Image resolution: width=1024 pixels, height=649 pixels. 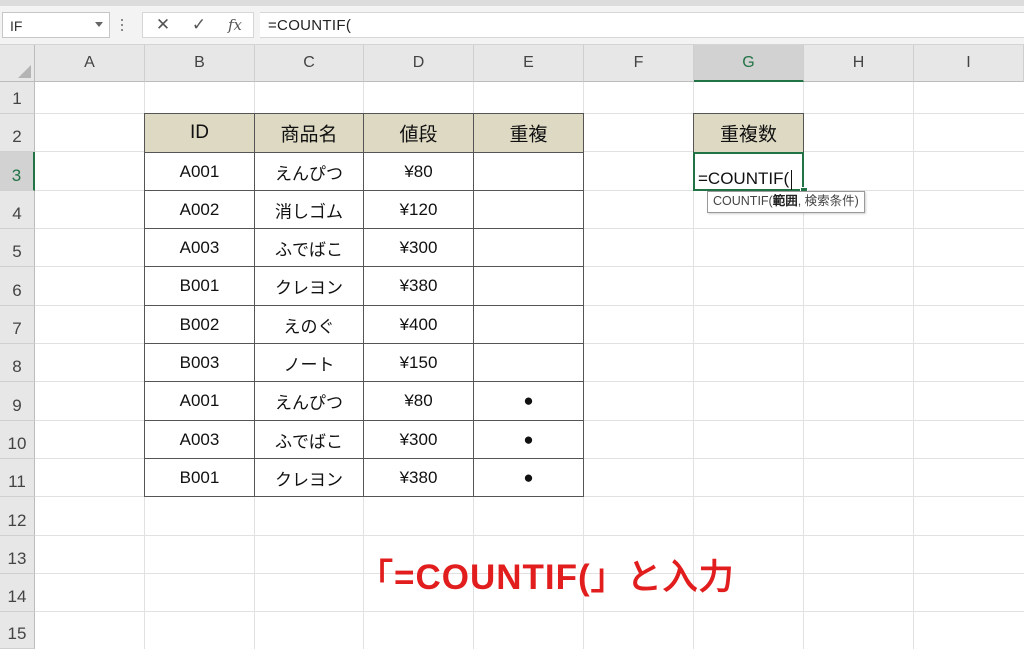 I want to click on text-cursor, so click(x=792, y=179).